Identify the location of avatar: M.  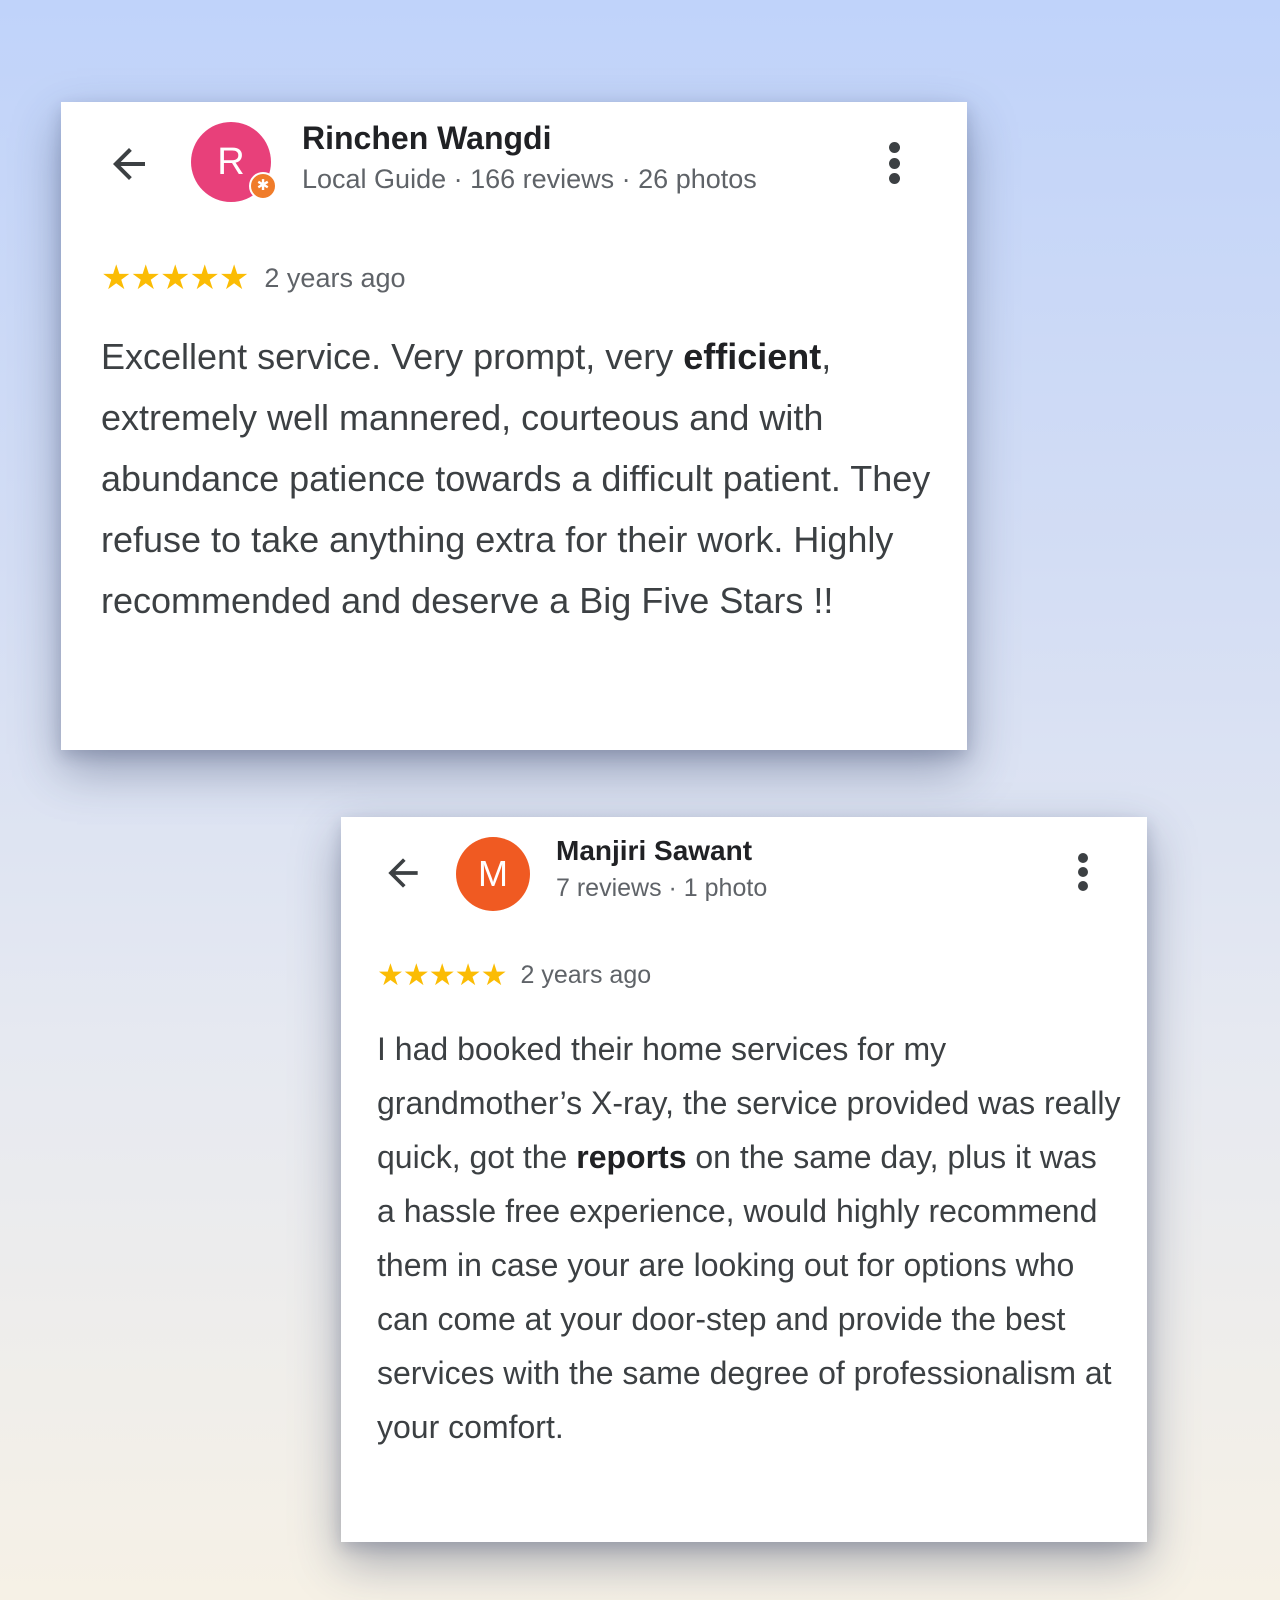
(493, 874).